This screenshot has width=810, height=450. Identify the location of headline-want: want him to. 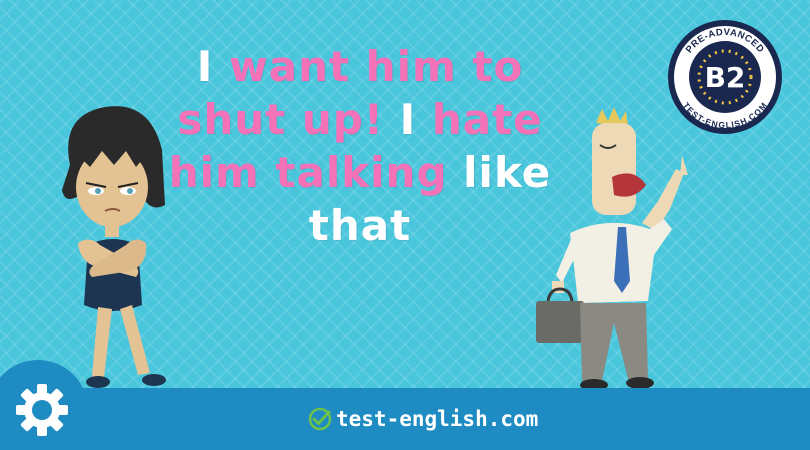
(376, 66).